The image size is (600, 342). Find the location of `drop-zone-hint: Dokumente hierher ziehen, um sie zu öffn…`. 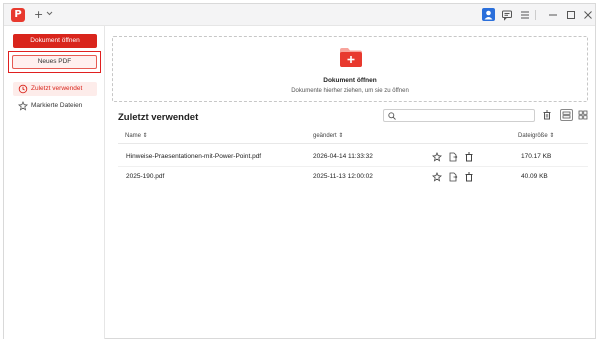

drop-zone-hint: Dokumente hierher ziehen, um sie zu öffn… is located at coordinates (350, 91).